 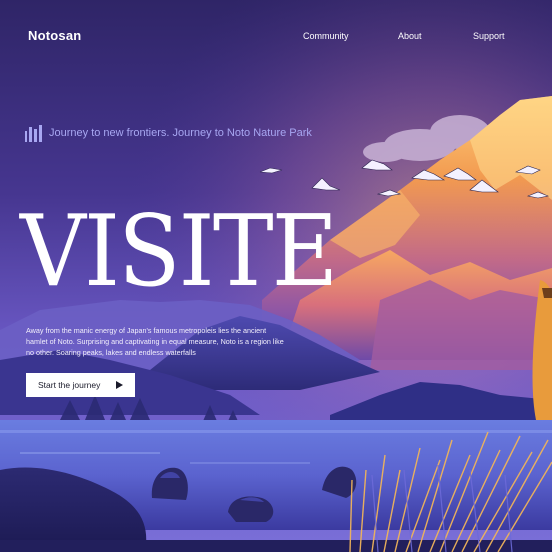 What do you see at coordinates (276, 36) in the screenshot?
I see `top-navigation: Notosan Community About Support` at bounding box center [276, 36].